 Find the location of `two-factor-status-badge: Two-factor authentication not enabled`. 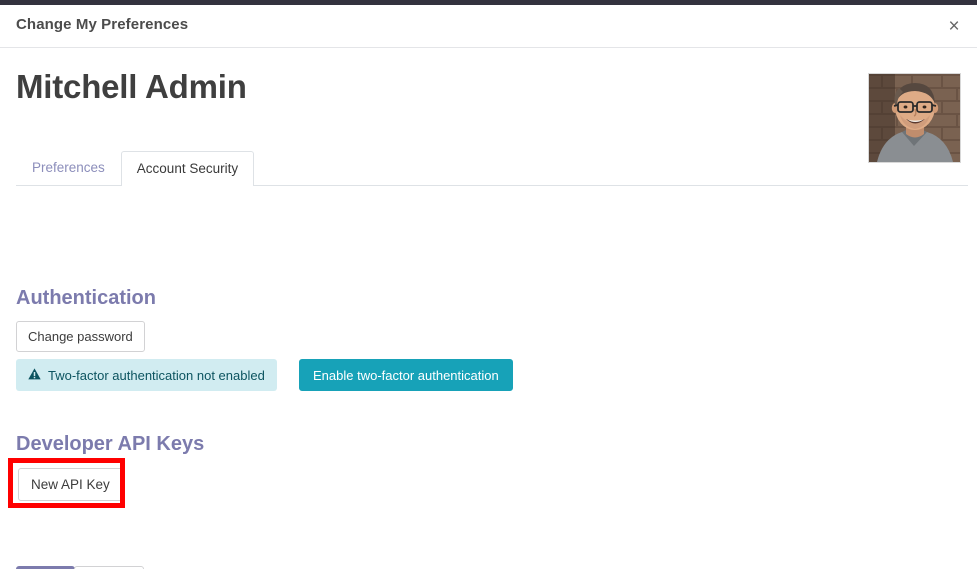

two-factor-status-badge: Two-factor authentication not enabled is located at coordinates (146, 375).